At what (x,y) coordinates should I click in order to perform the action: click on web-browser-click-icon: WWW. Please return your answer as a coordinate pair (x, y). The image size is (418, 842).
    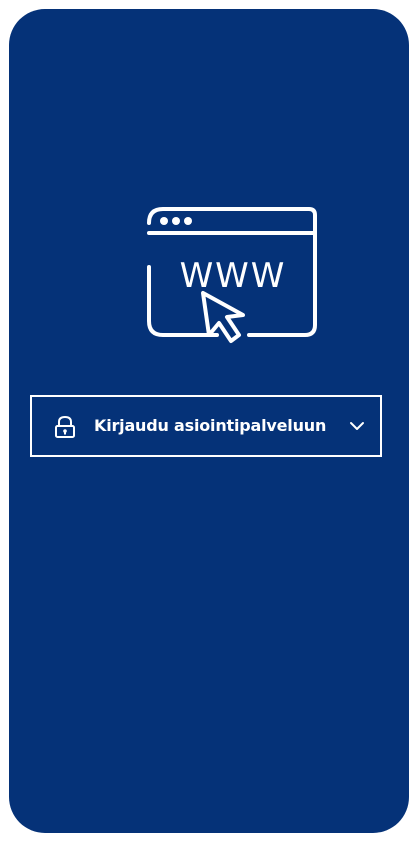
    Looking at the image, I should click on (232, 277).